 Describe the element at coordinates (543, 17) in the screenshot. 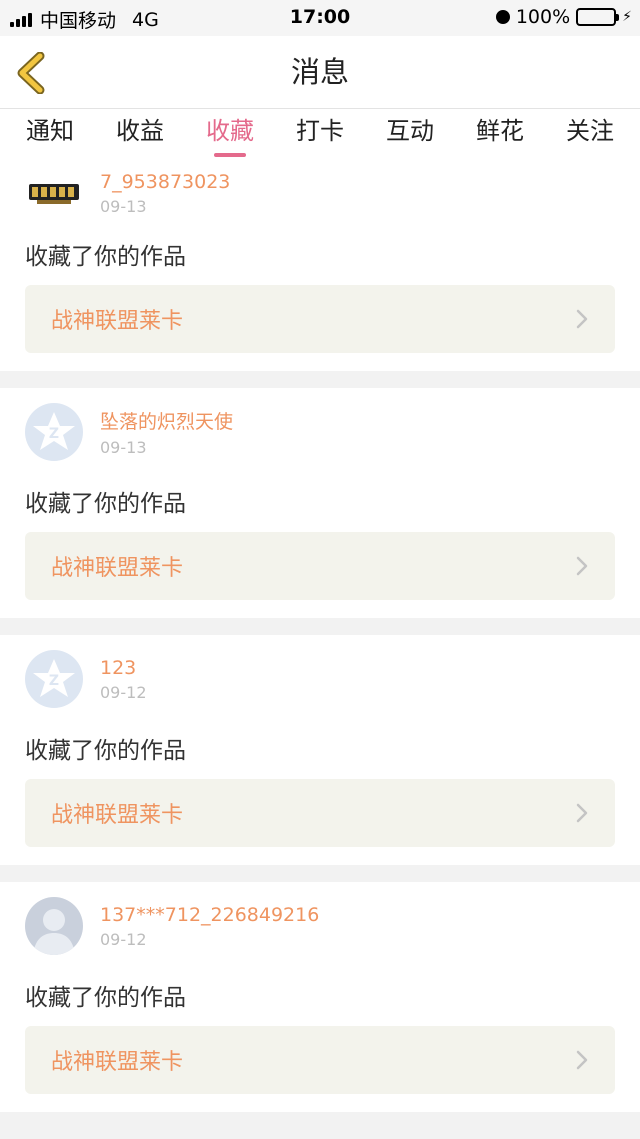

I see `battery-percent: 100%` at that location.